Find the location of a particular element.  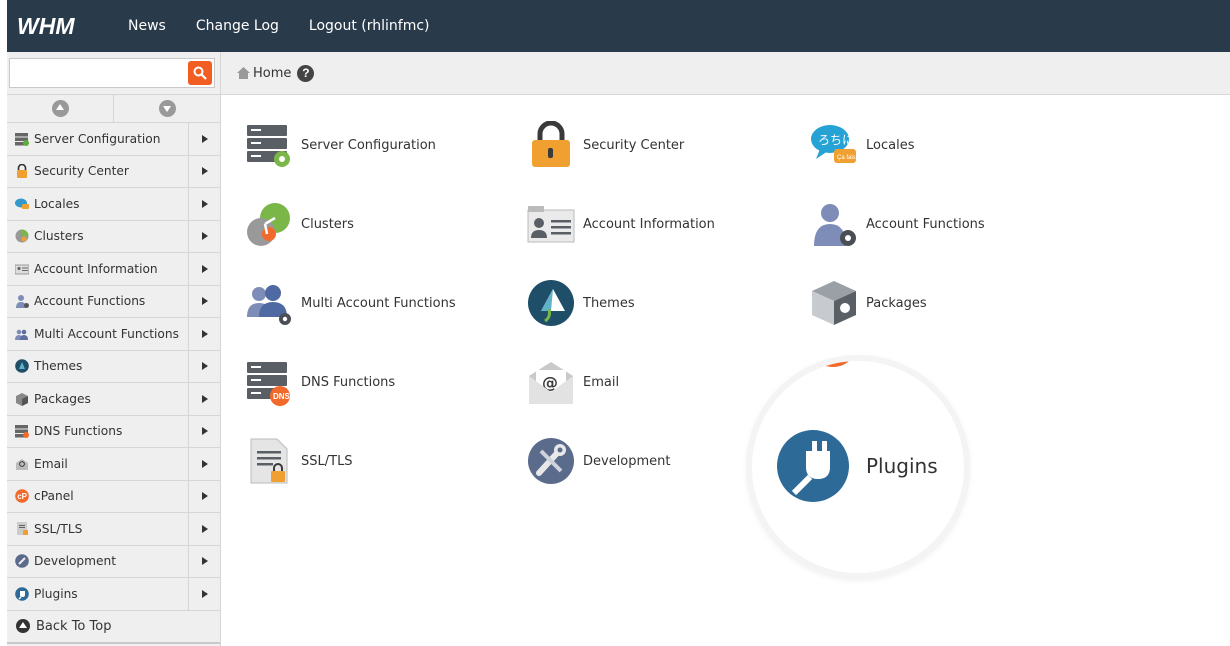

sidebar-item-label: cPanel is located at coordinates (54, 496).